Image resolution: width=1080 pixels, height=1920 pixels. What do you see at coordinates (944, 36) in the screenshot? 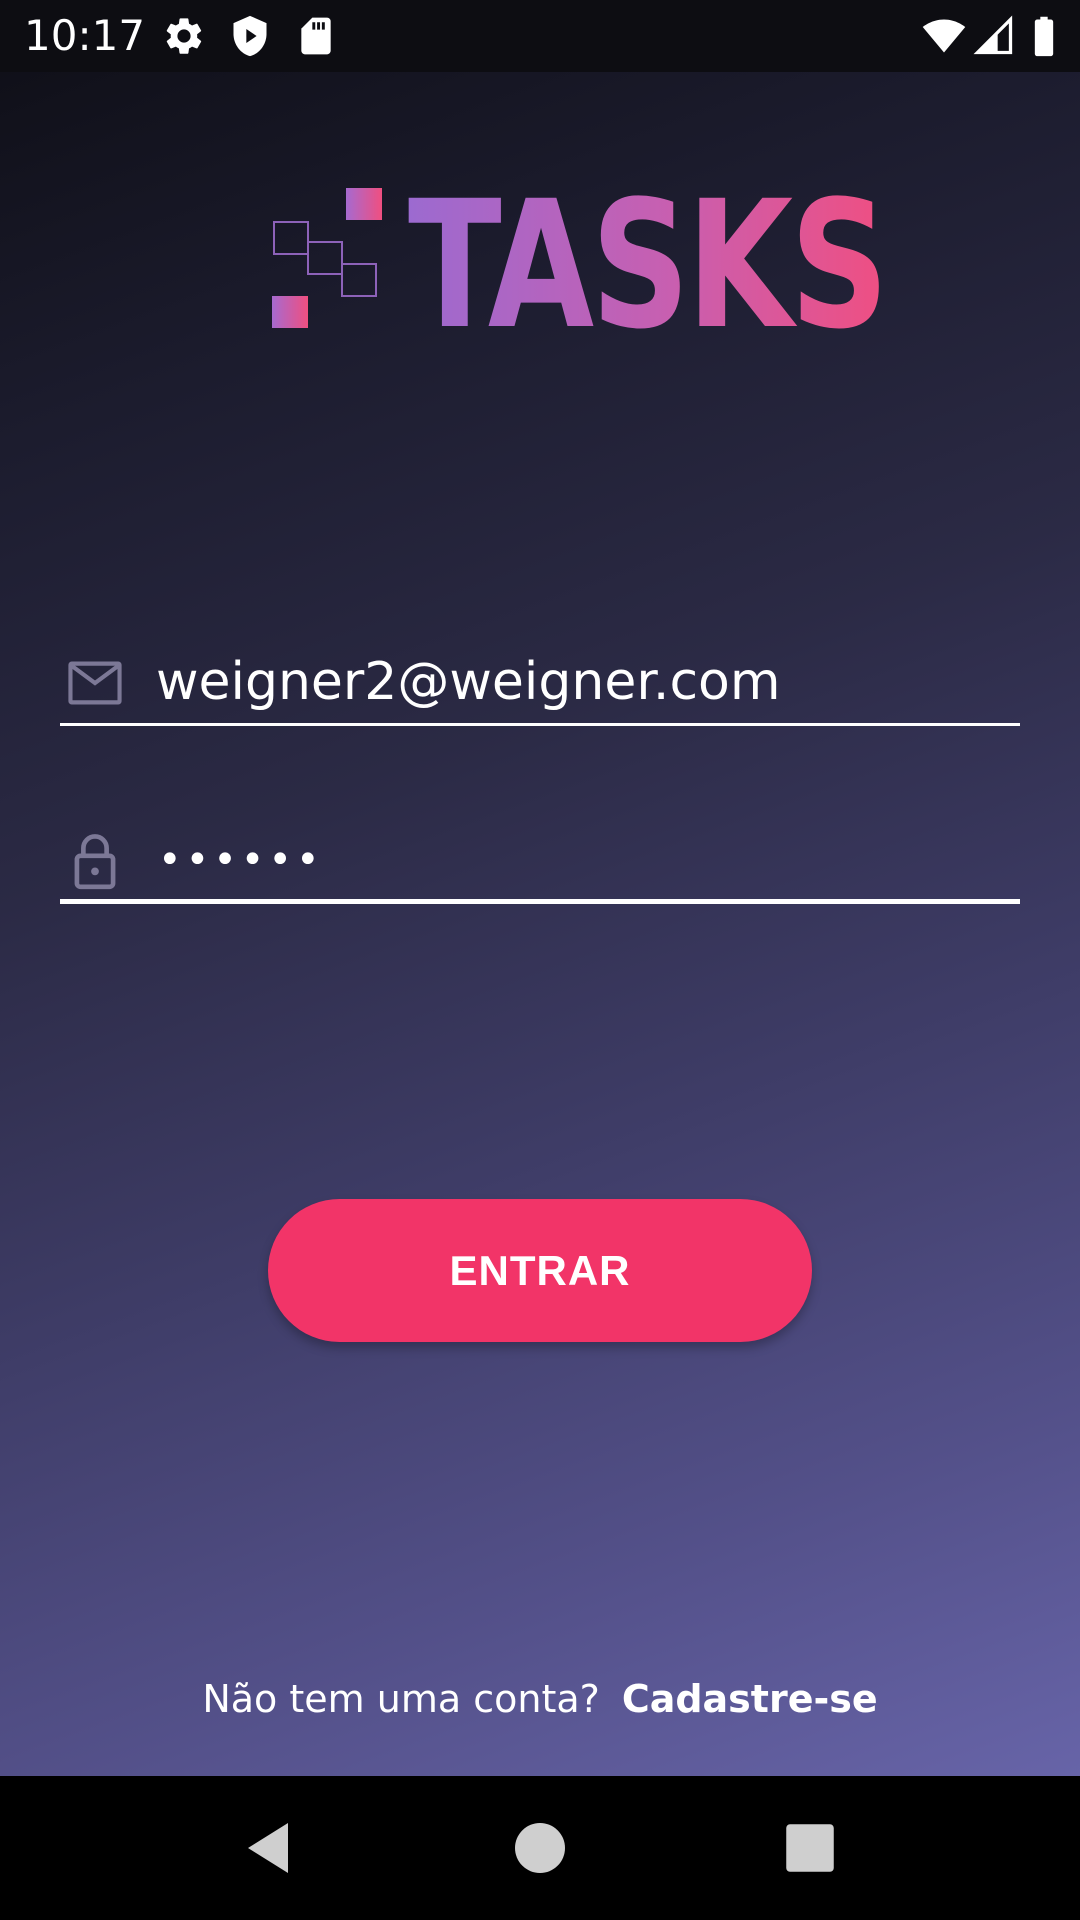
I see `wifi-icon` at bounding box center [944, 36].